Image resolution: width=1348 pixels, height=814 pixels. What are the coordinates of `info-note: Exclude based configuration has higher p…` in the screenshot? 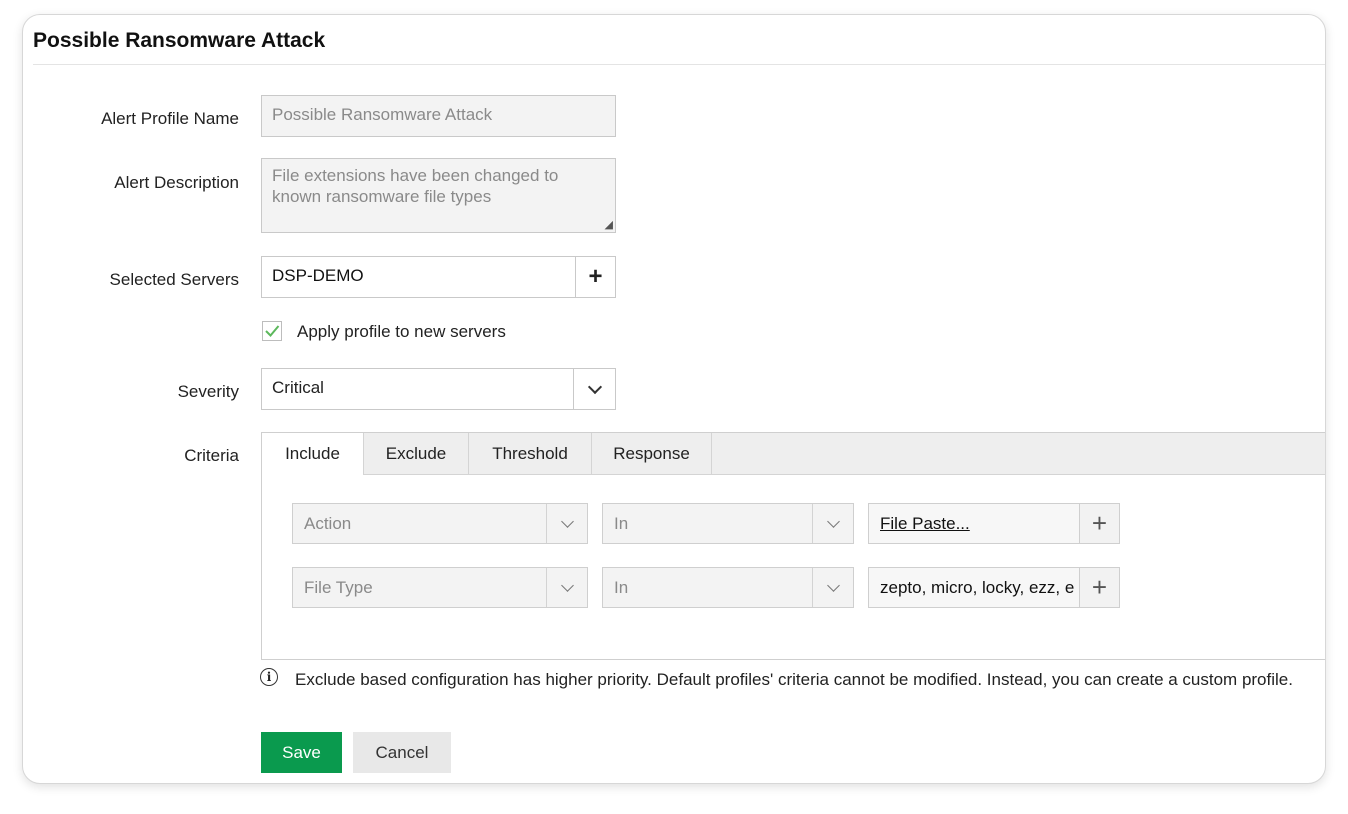 It's located at (794, 679).